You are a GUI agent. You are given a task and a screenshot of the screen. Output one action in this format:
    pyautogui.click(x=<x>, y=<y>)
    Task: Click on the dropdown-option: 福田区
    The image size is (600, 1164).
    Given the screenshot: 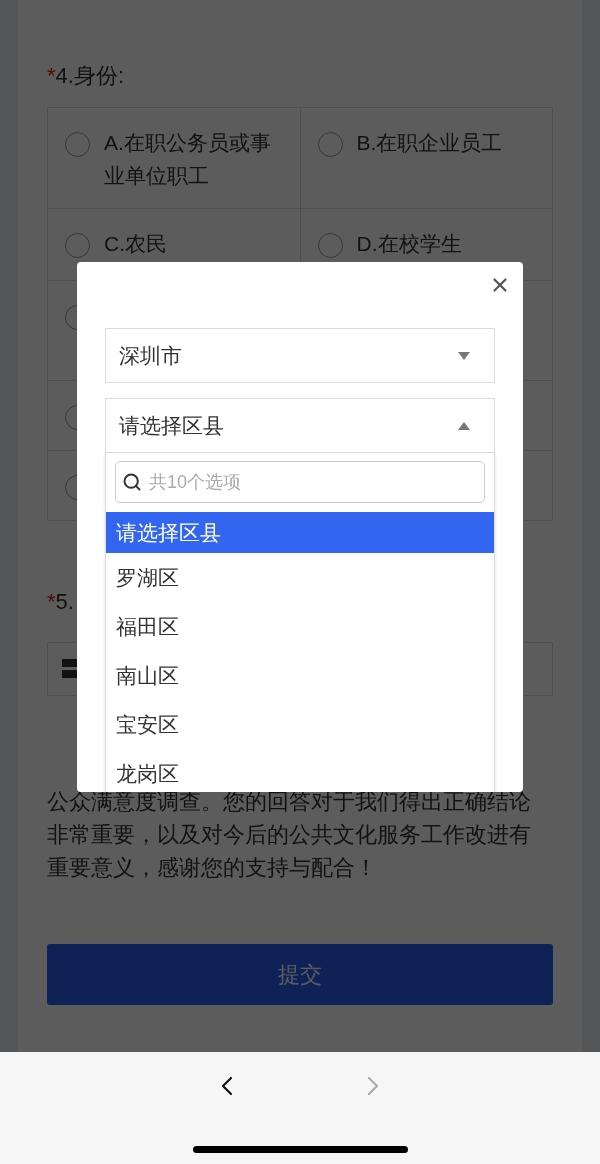 What is the action you would take?
    pyautogui.click(x=300, y=626)
    